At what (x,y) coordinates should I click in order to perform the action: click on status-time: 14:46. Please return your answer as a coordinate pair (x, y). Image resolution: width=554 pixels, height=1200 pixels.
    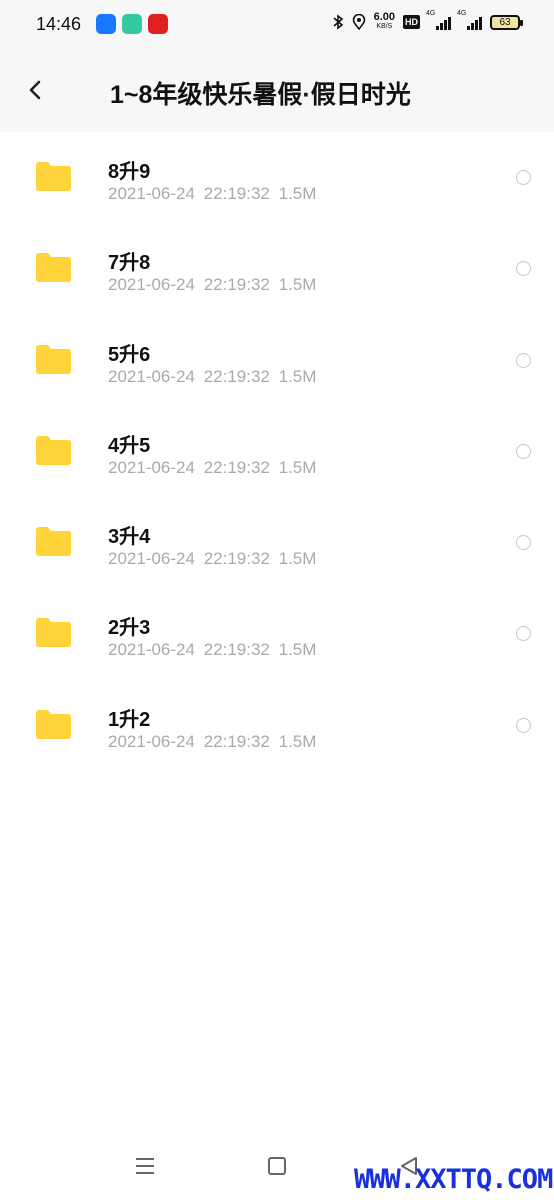
    Looking at the image, I should click on (59, 24).